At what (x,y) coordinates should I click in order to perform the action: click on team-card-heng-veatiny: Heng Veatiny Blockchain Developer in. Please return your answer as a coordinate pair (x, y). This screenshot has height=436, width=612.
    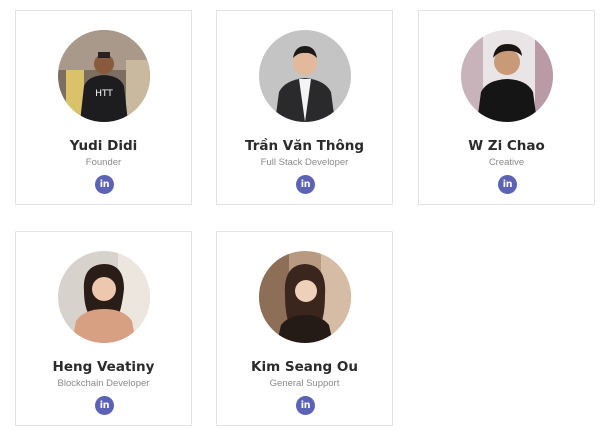
    Looking at the image, I should click on (103, 328).